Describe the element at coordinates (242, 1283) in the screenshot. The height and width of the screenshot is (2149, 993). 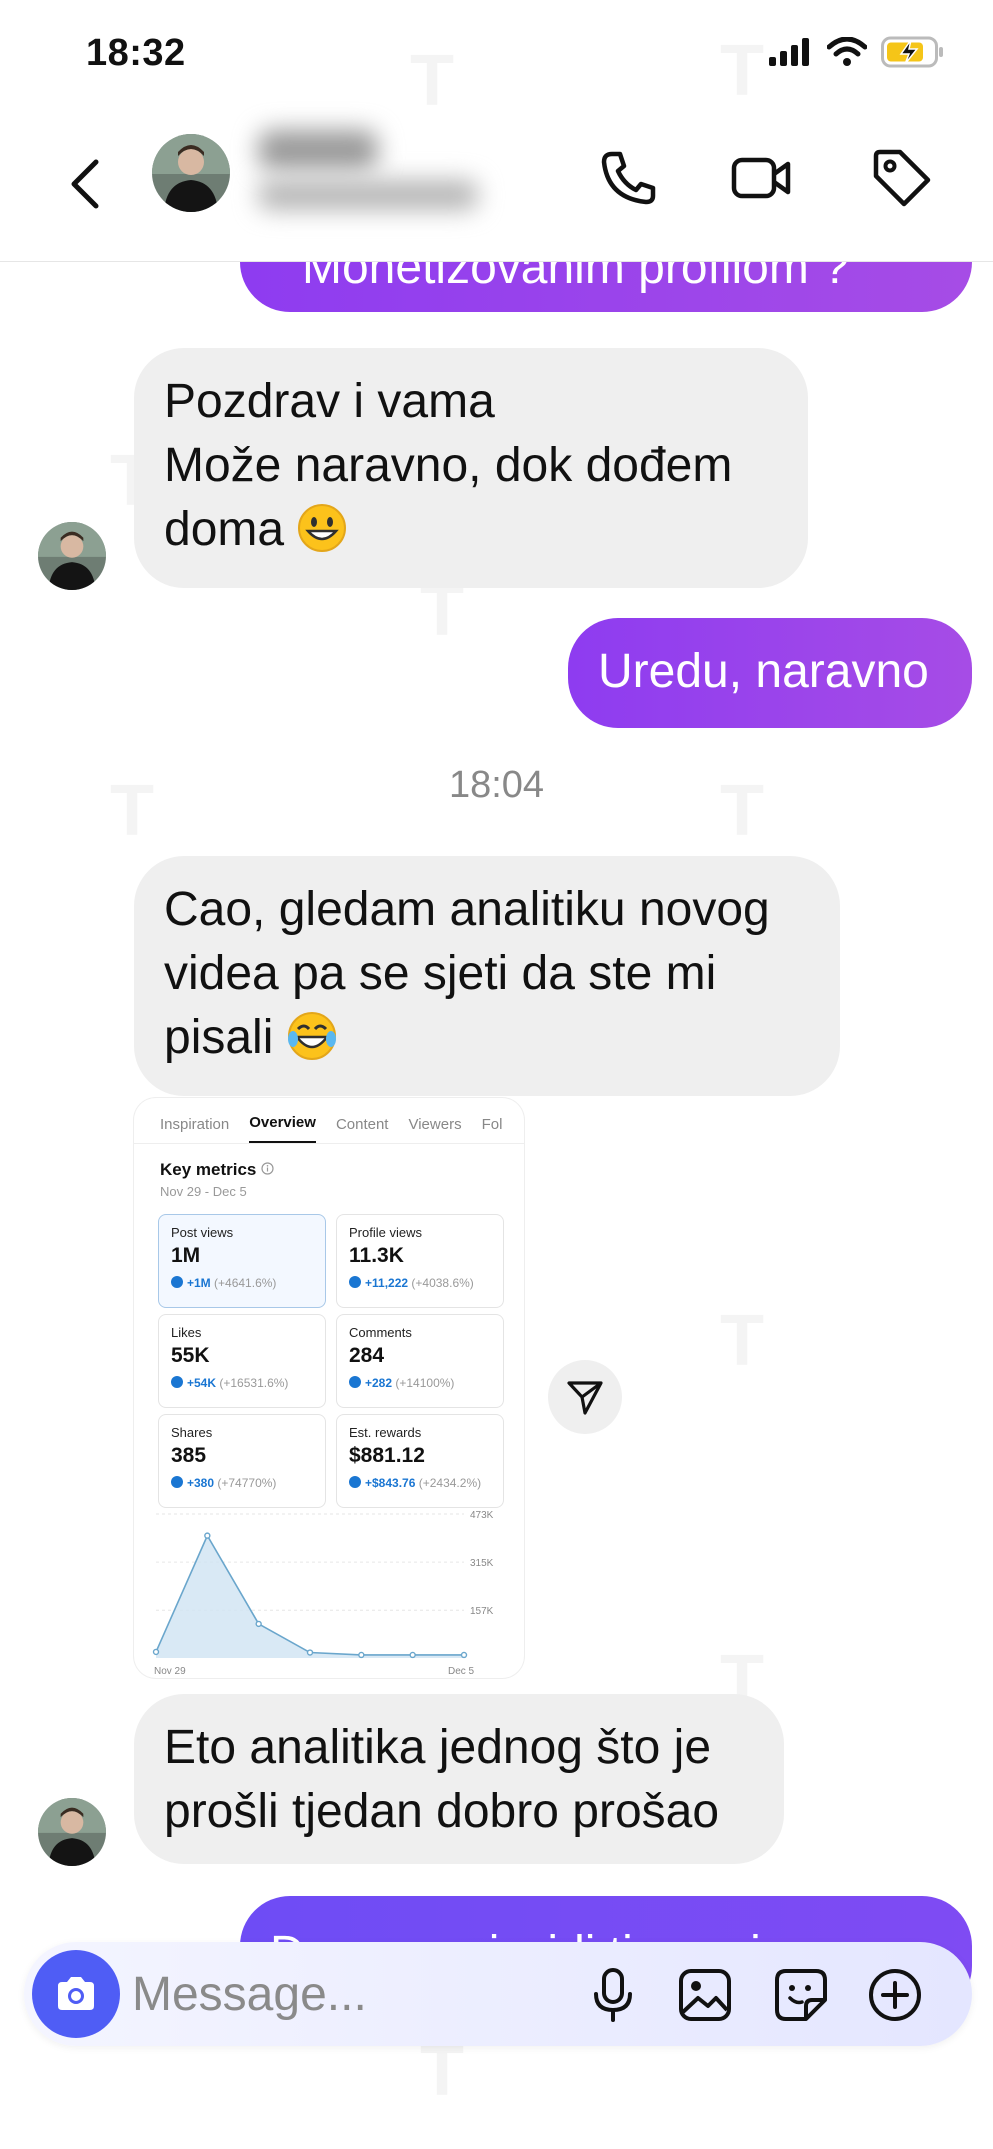
I see `metric-change: +1M (+4641.6%)` at that location.